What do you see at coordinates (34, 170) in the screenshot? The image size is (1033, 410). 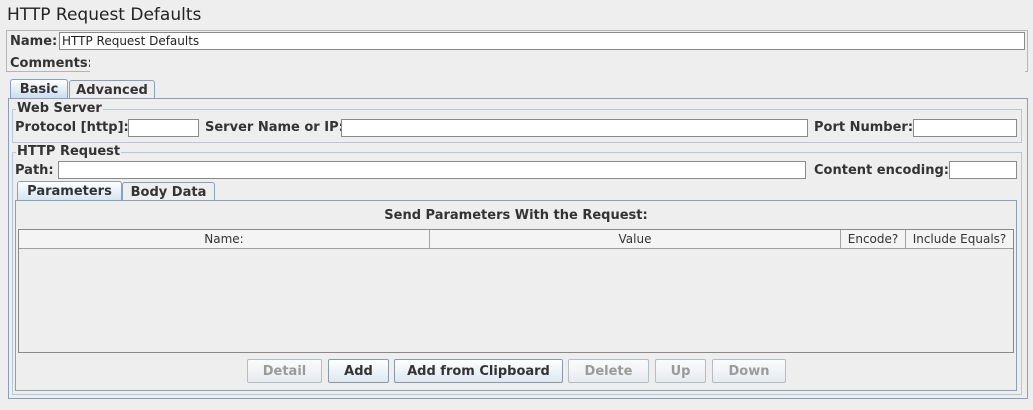 I see `path-label: Path:` at bounding box center [34, 170].